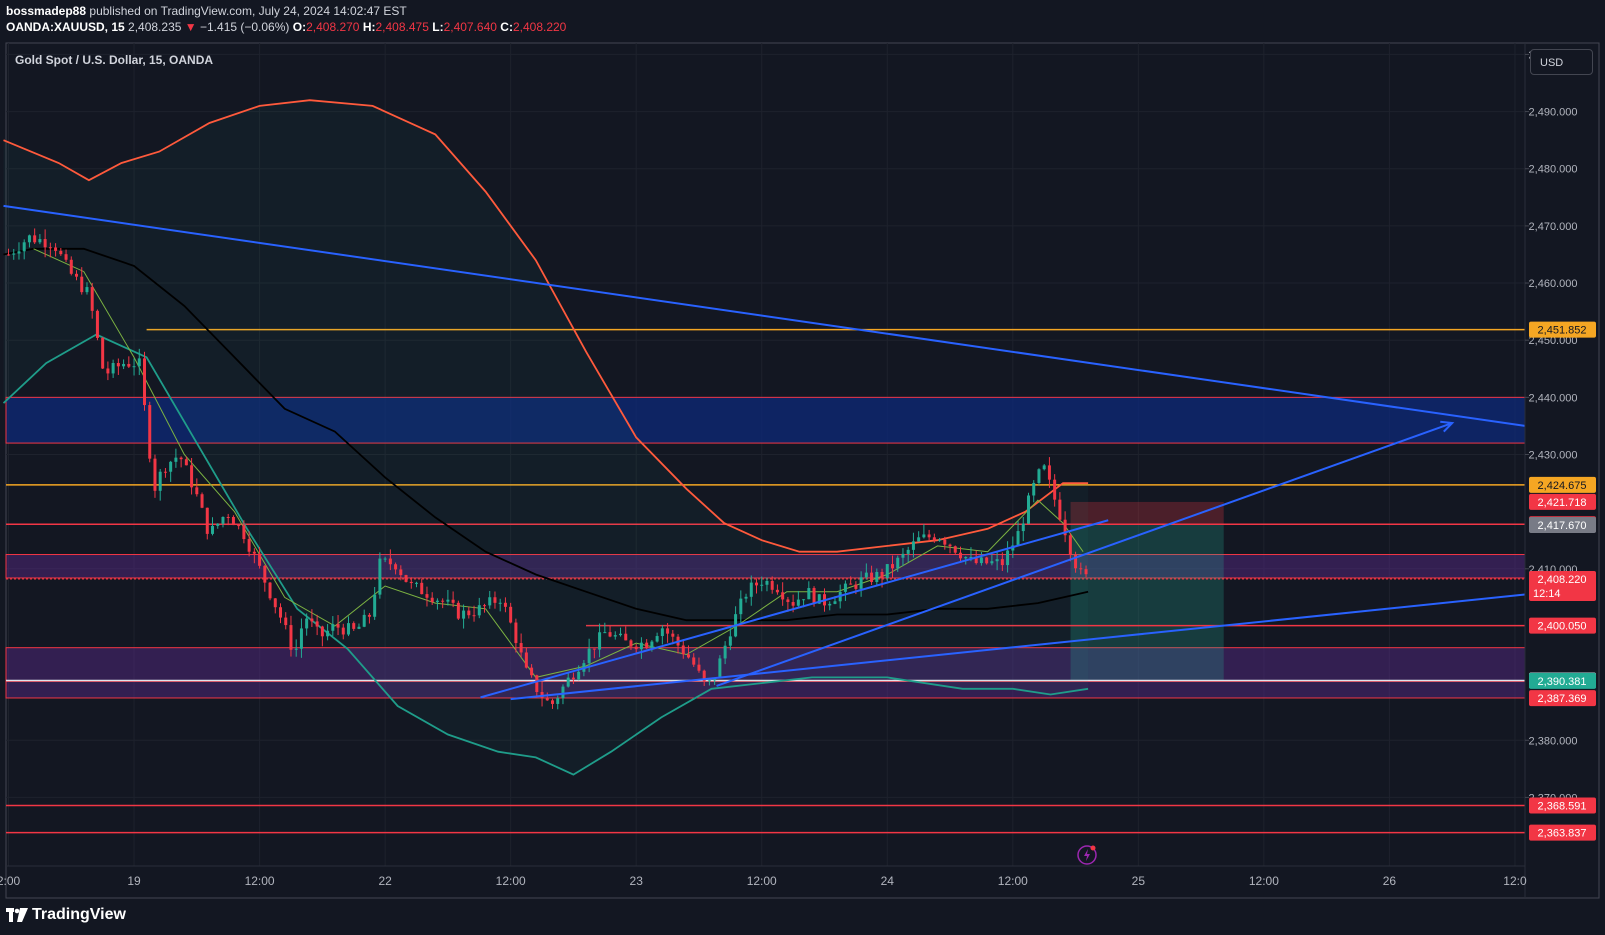 The width and height of the screenshot is (1605, 935). Describe the element at coordinates (1562, 503) in the screenshot. I see `price-label: 2,421.718` at that location.